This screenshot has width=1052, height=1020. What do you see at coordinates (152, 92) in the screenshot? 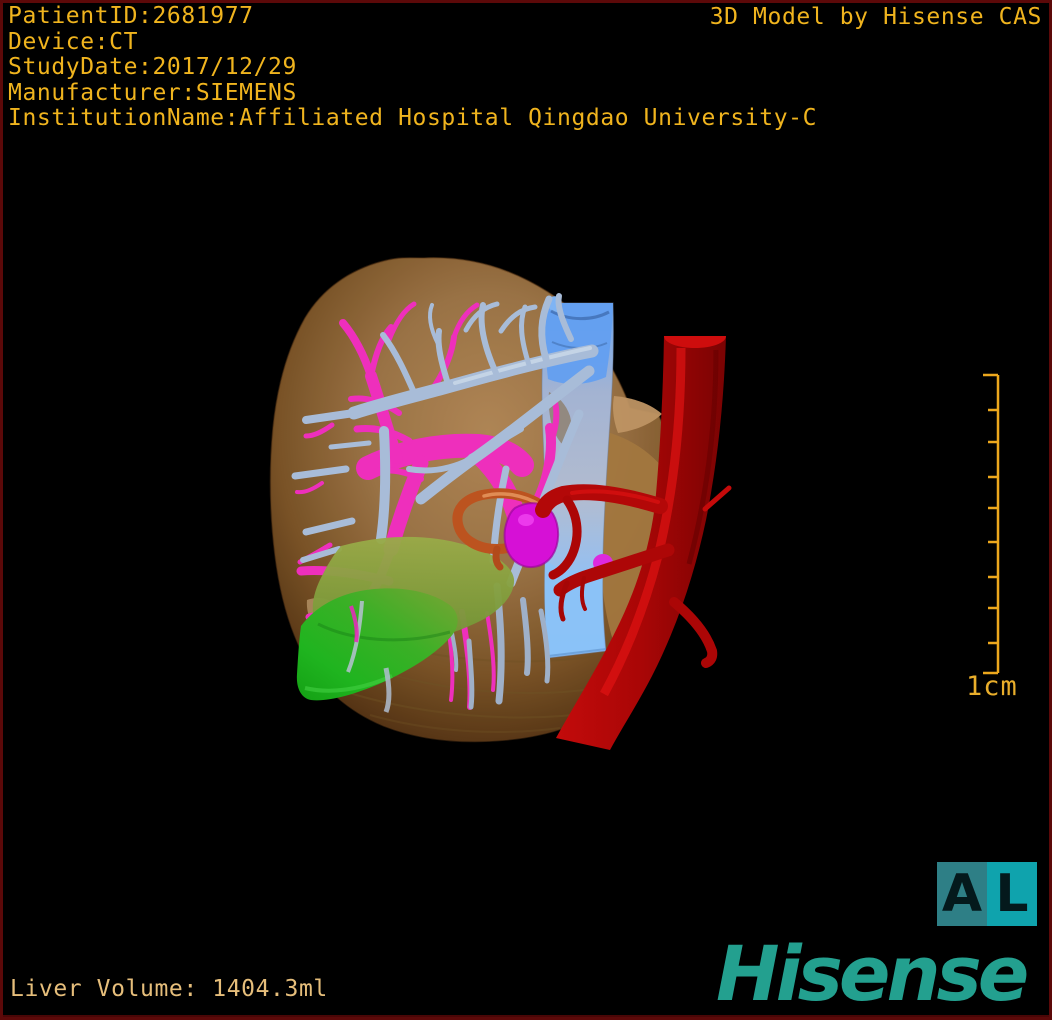
I see `manufacturer-line: Manufacturer:SIEMENS` at bounding box center [152, 92].